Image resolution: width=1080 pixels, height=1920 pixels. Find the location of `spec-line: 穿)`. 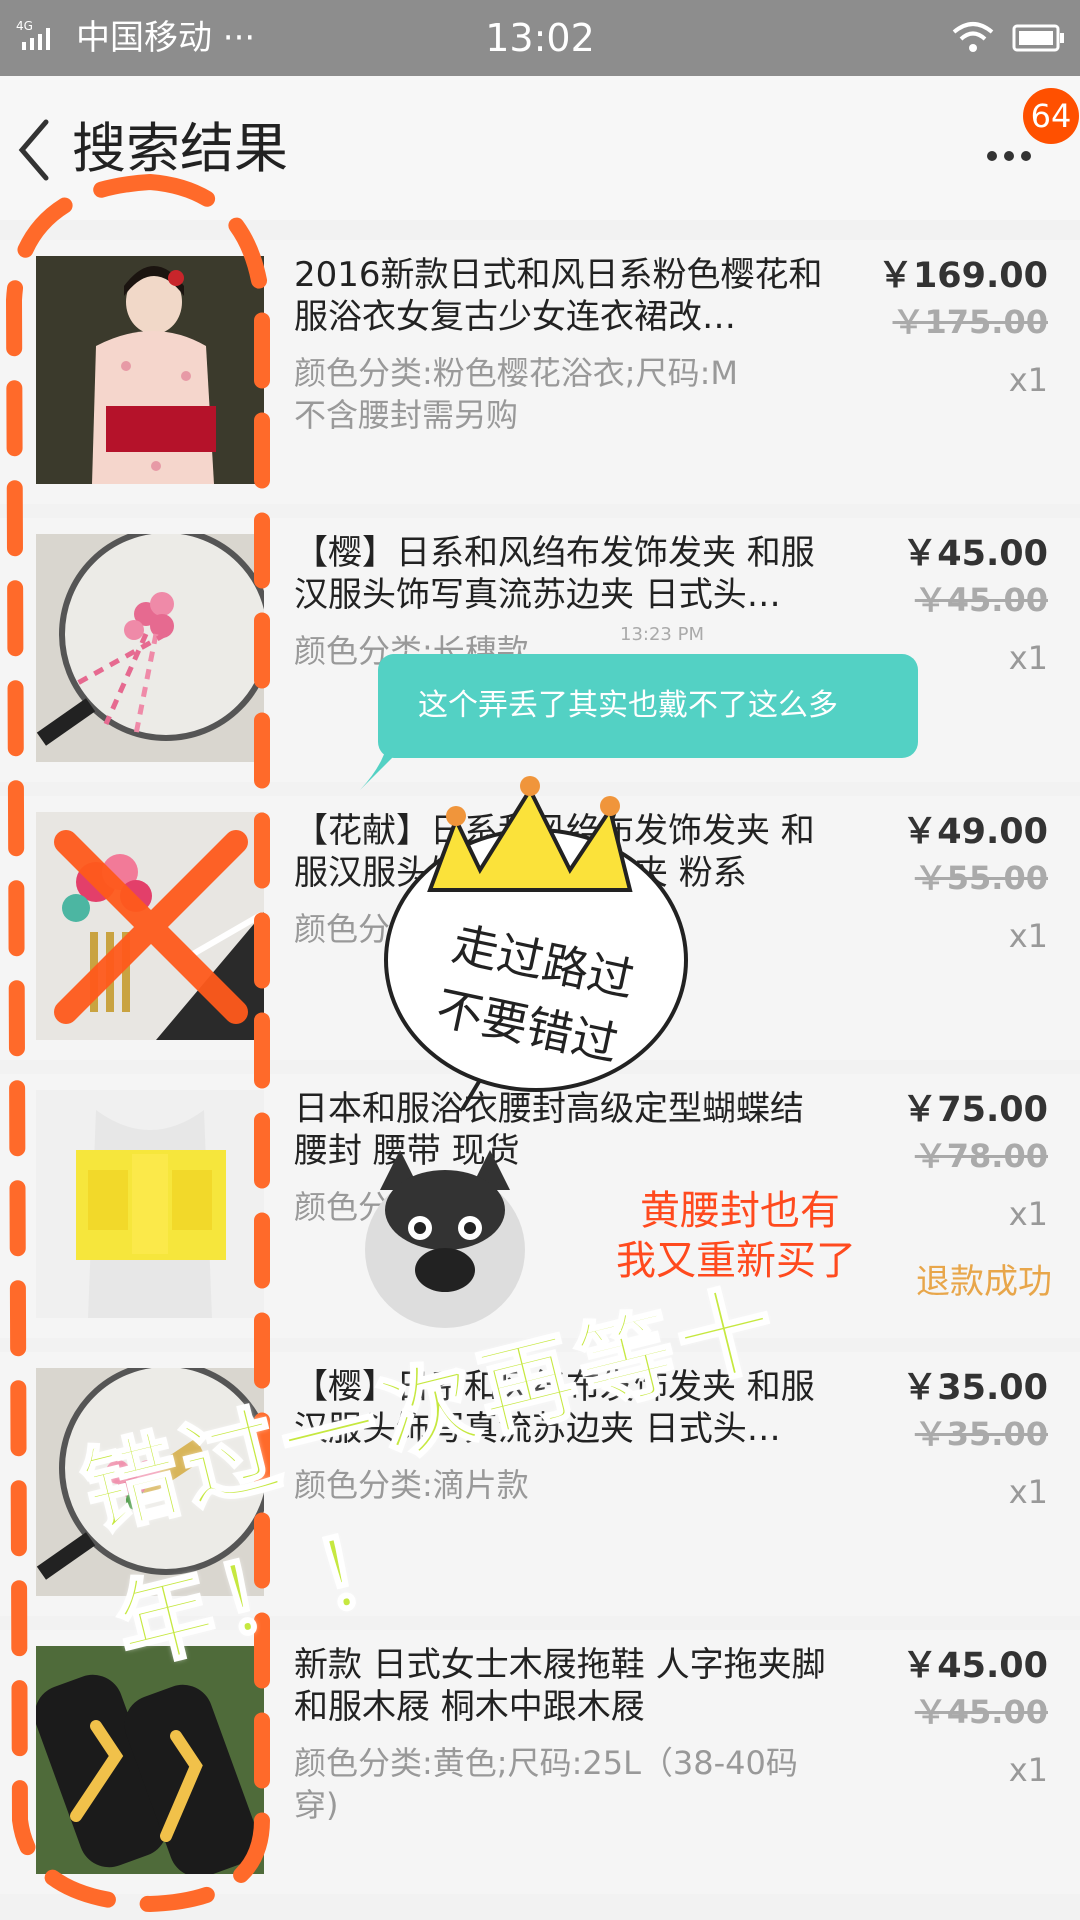

spec-line: 穿) is located at coordinates (316, 1805).